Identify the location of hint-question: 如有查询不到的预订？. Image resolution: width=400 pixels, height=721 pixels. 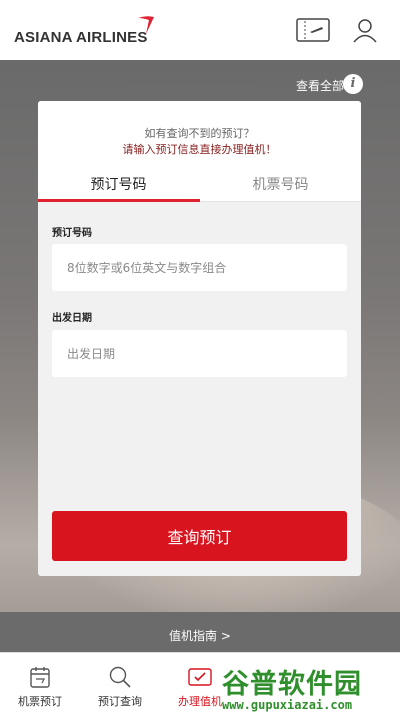
(199, 133).